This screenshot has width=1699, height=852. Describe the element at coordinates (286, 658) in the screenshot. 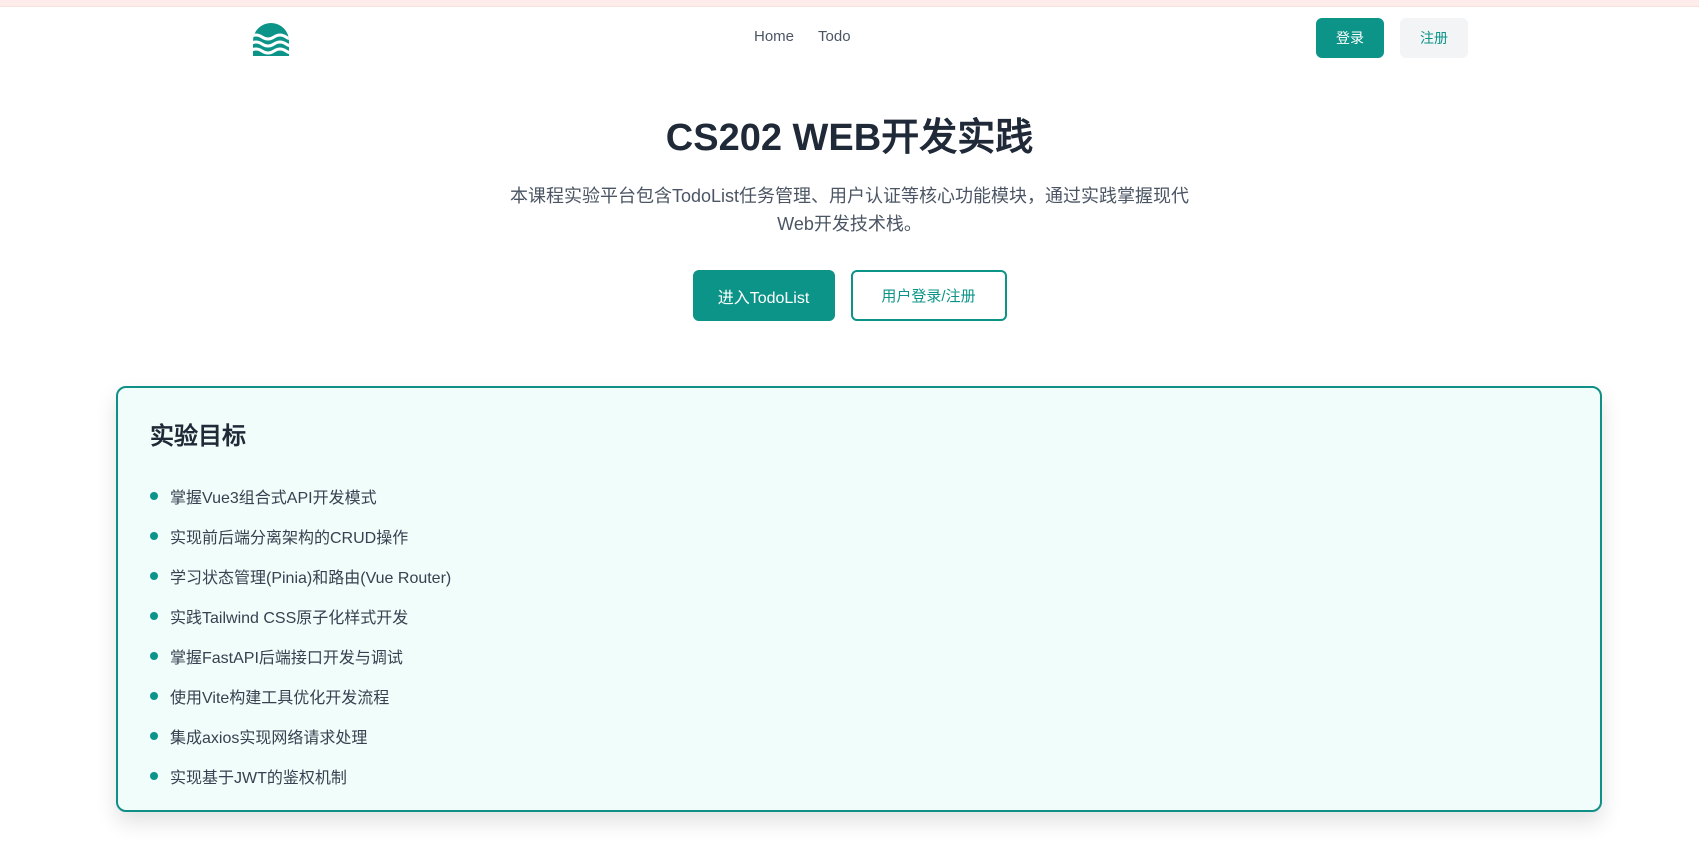

I see `goal-text: 掌握FastAPI后端接口开发与调试` at that location.